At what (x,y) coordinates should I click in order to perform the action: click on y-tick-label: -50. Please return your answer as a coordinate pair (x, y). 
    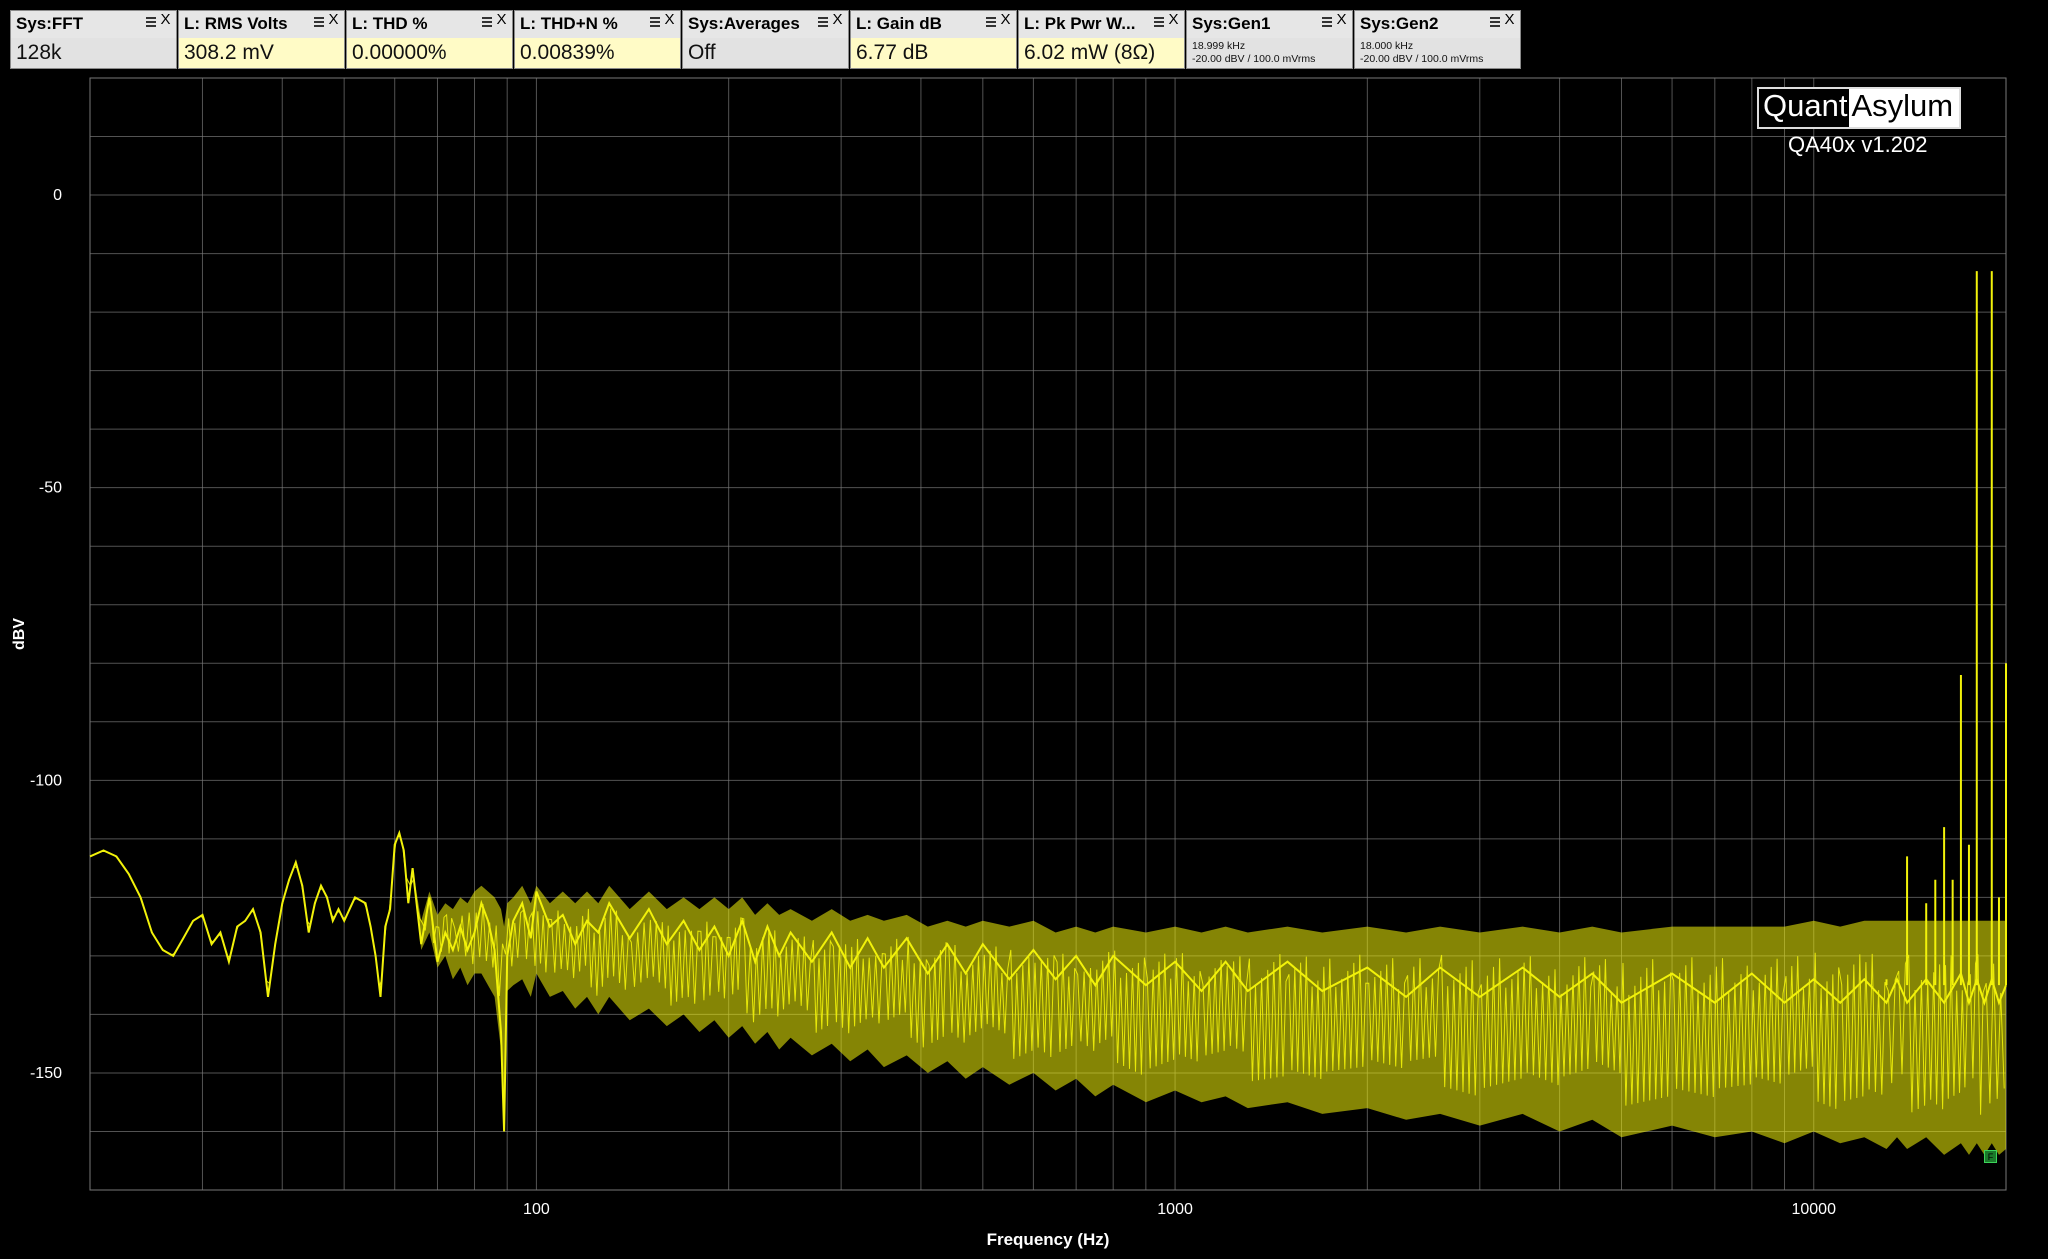
    Looking at the image, I should click on (50, 488).